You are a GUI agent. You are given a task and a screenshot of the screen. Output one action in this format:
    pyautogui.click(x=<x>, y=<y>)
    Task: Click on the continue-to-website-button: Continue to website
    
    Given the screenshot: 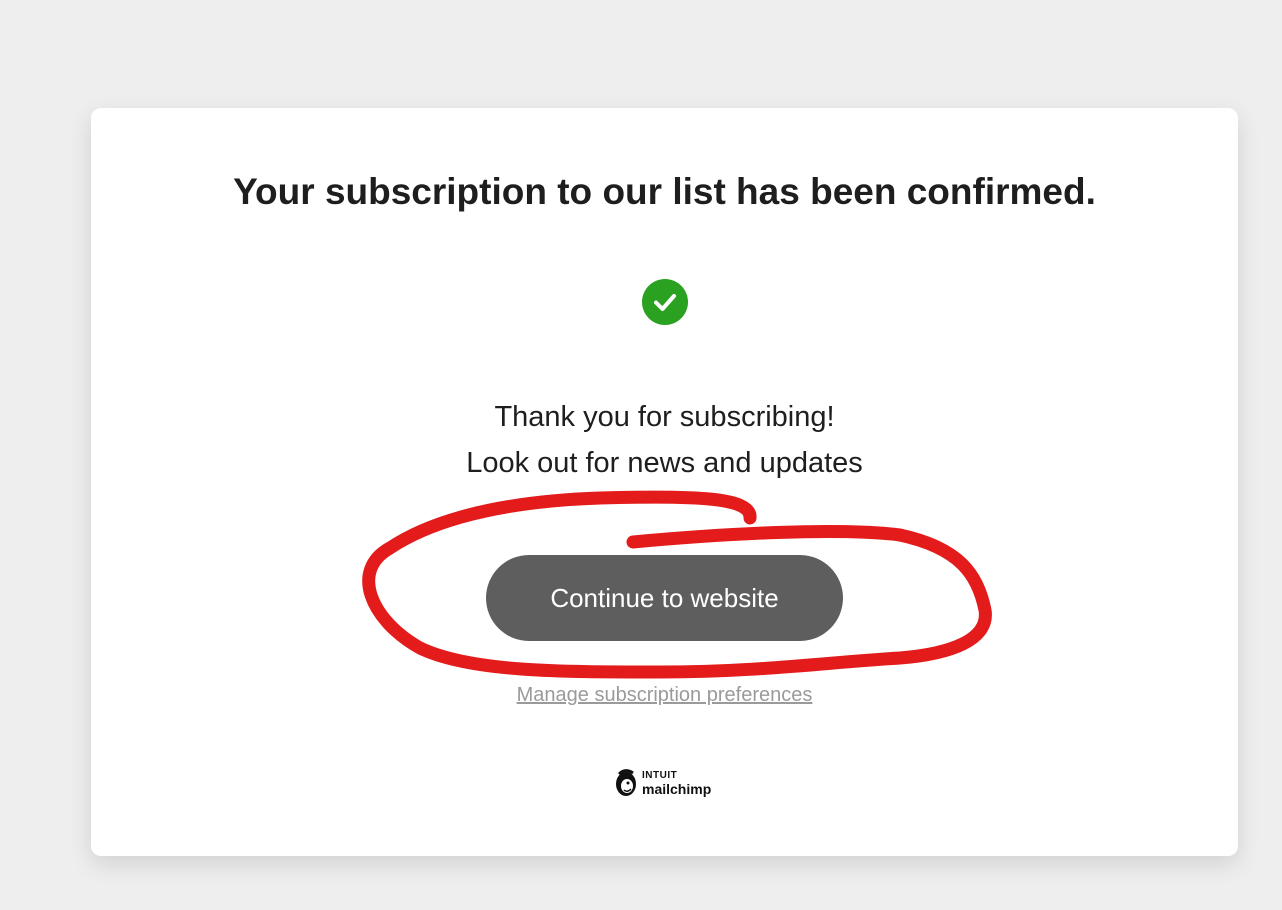 What is the action you would take?
    pyautogui.click(x=664, y=598)
    